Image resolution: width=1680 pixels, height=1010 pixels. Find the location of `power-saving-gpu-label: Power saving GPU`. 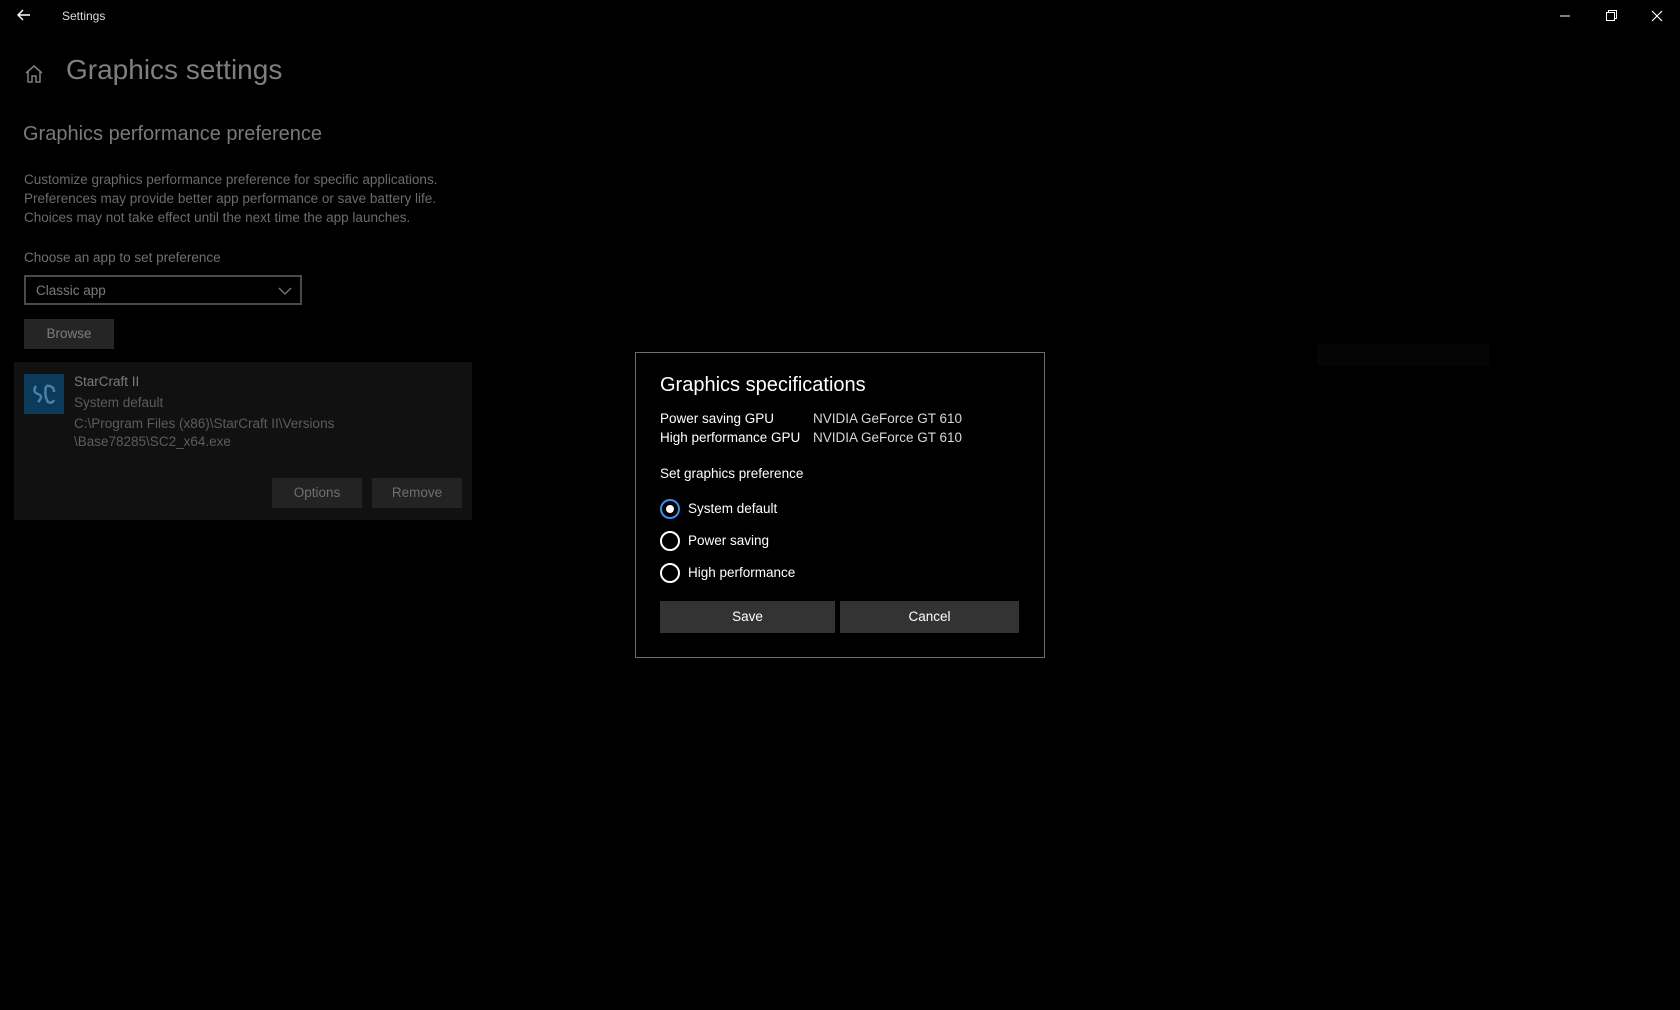

power-saving-gpu-label: Power saving GPU is located at coordinates (717, 418).